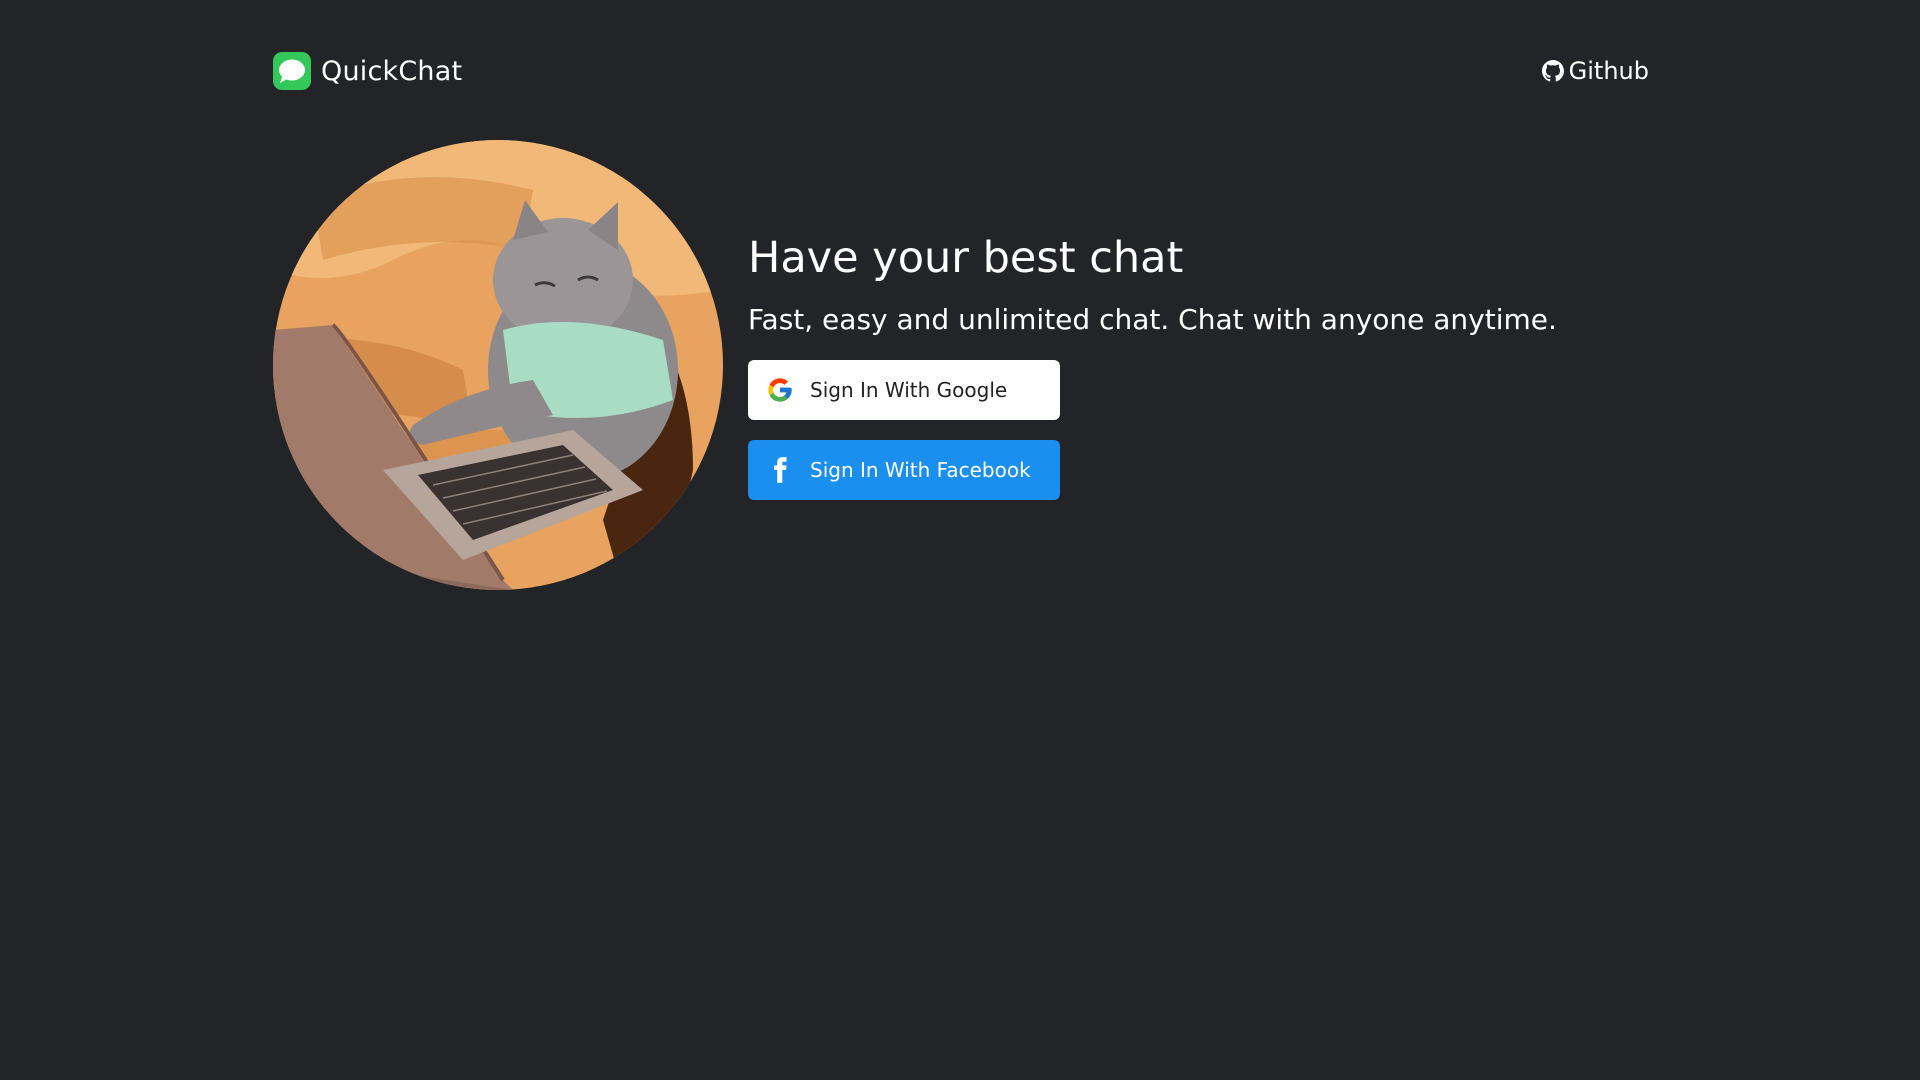 Image resolution: width=1920 pixels, height=1080 pixels. What do you see at coordinates (292, 71) in the screenshot?
I see `chat-bubble-icon` at bounding box center [292, 71].